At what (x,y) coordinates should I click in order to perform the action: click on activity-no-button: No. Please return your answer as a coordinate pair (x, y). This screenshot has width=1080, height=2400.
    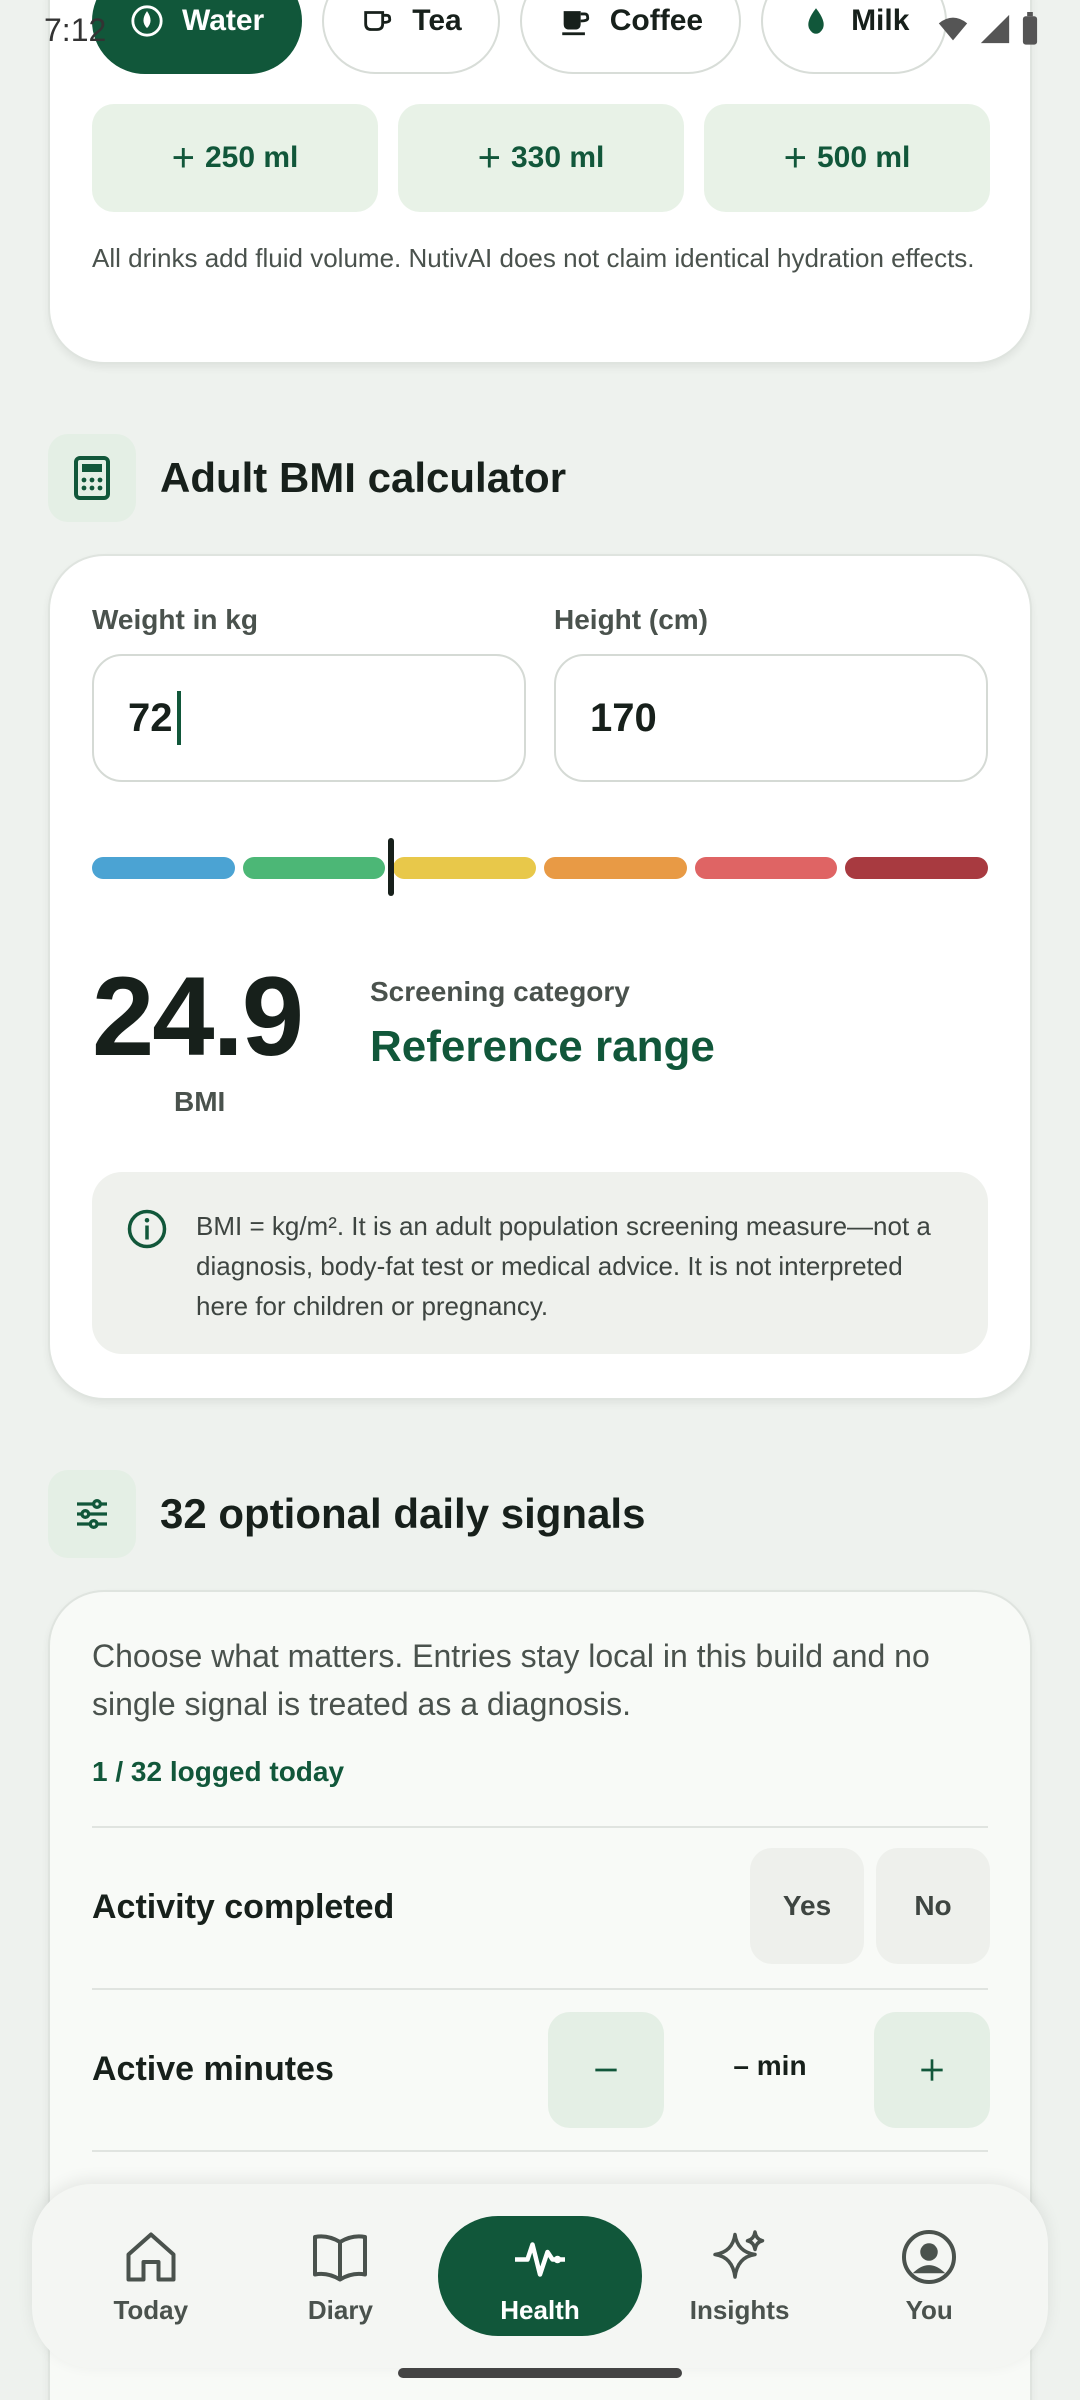
    Looking at the image, I should click on (933, 1906).